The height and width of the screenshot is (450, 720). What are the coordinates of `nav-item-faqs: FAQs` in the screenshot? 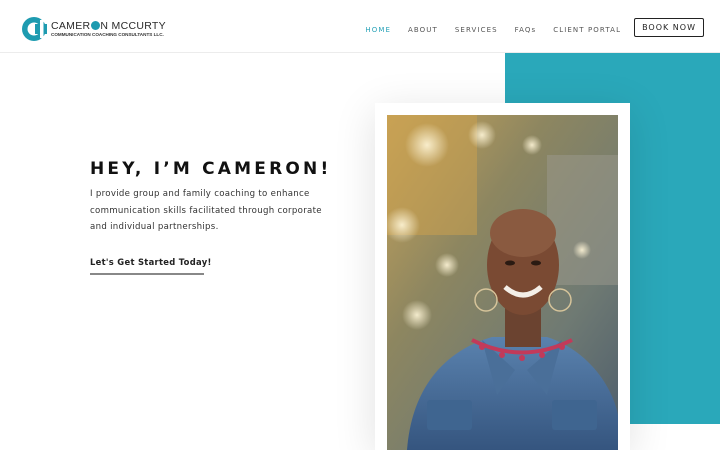 It's located at (526, 30).